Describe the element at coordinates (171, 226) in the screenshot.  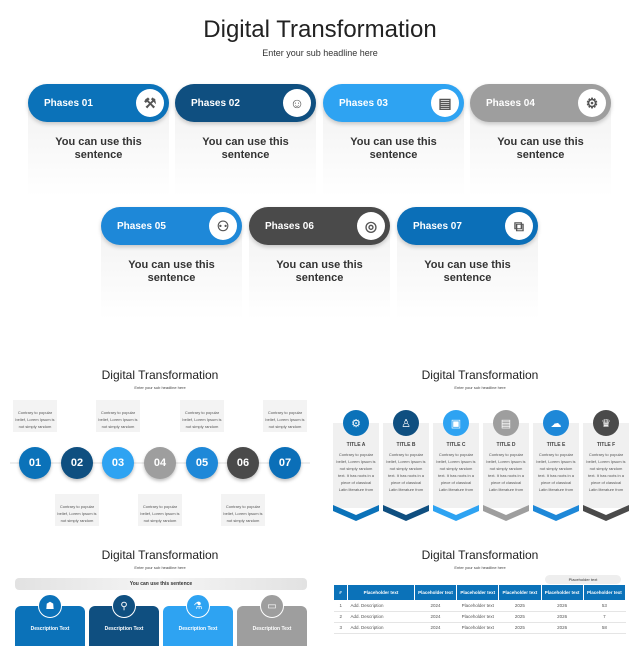
I see `phase-header: Phases 05 ⚇` at that location.